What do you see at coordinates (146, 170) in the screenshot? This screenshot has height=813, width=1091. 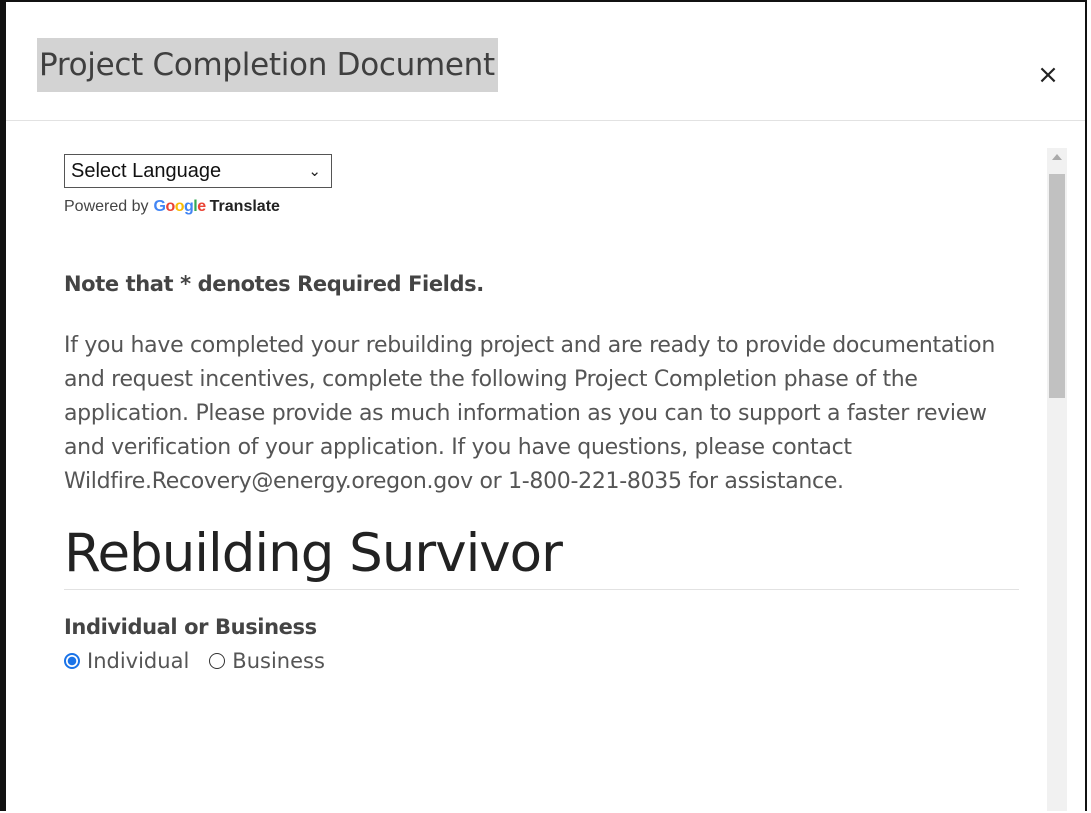 I see `language-select-value: Select Language` at bounding box center [146, 170].